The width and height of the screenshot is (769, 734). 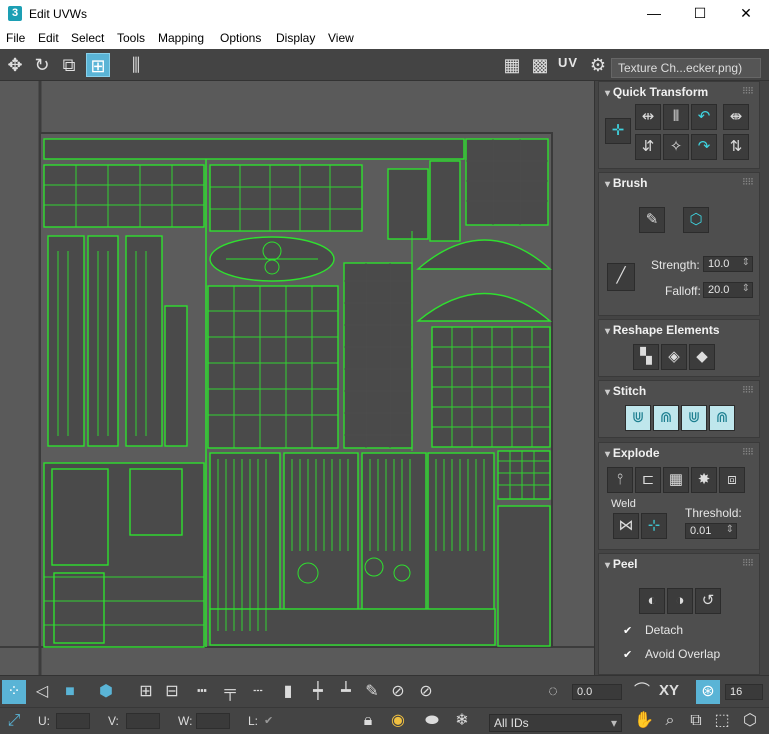 What do you see at coordinates (620, 480) in the screenshot?
I see `break-by-polygon-icon: ⫯` at bounding box center [620, 480].